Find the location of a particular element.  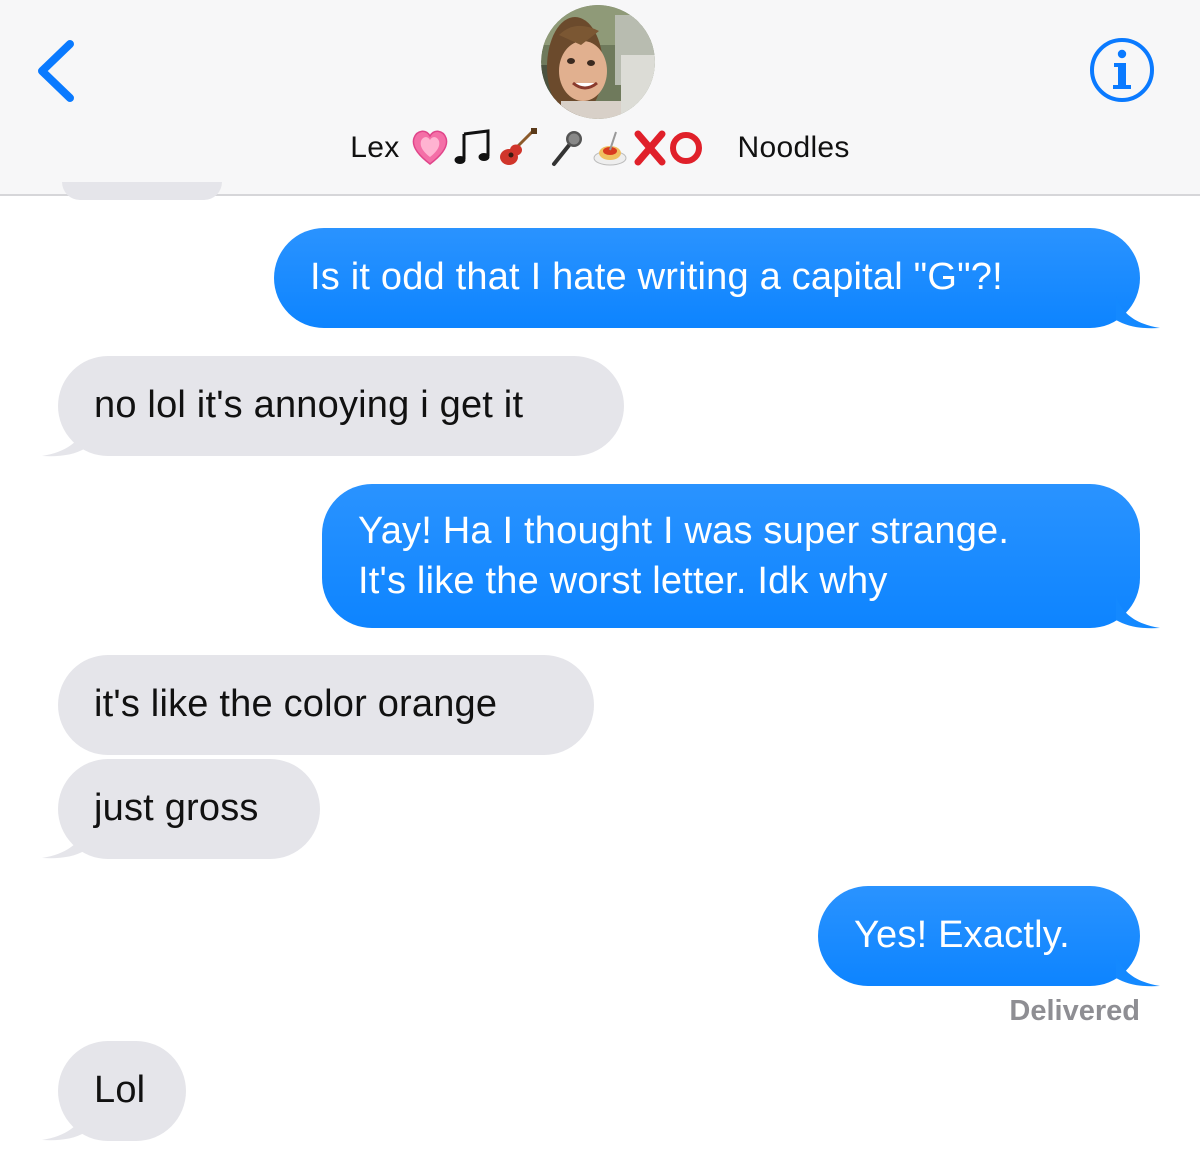

delivered-status: Delivered is located at coordinates (1074, 1011).